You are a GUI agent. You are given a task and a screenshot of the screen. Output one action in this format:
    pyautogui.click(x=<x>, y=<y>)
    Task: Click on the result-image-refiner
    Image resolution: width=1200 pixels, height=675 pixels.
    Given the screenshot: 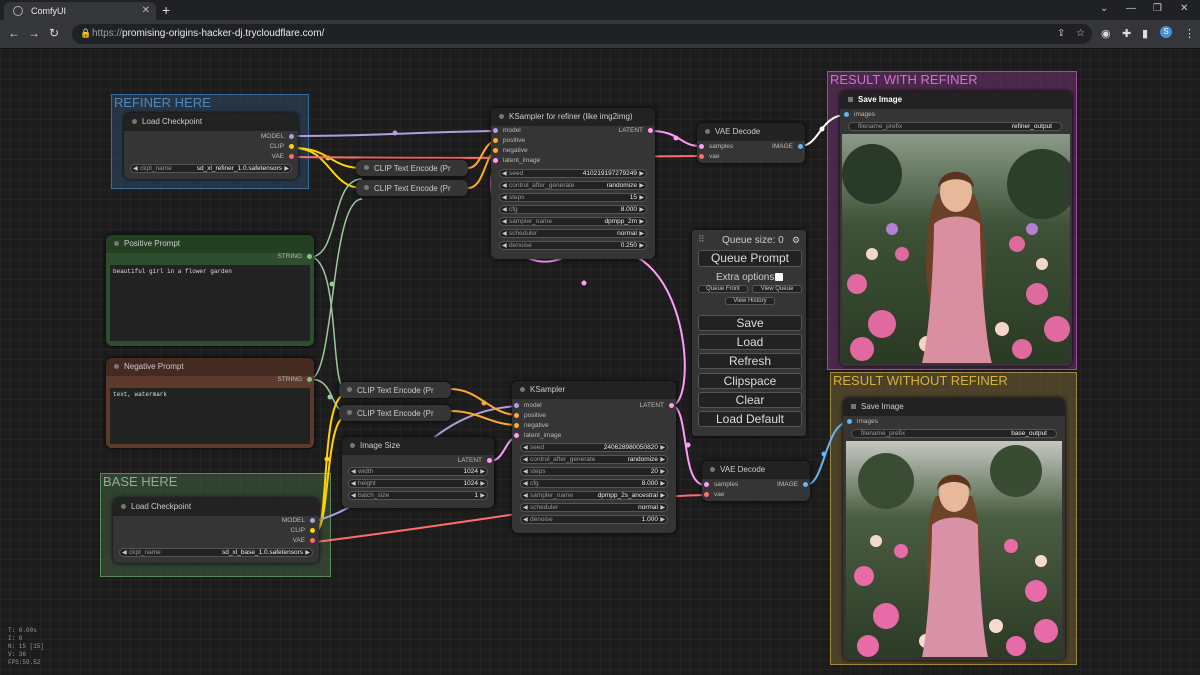 What is the action you would take?
    pyautogui.click(x=956, y=248)
    